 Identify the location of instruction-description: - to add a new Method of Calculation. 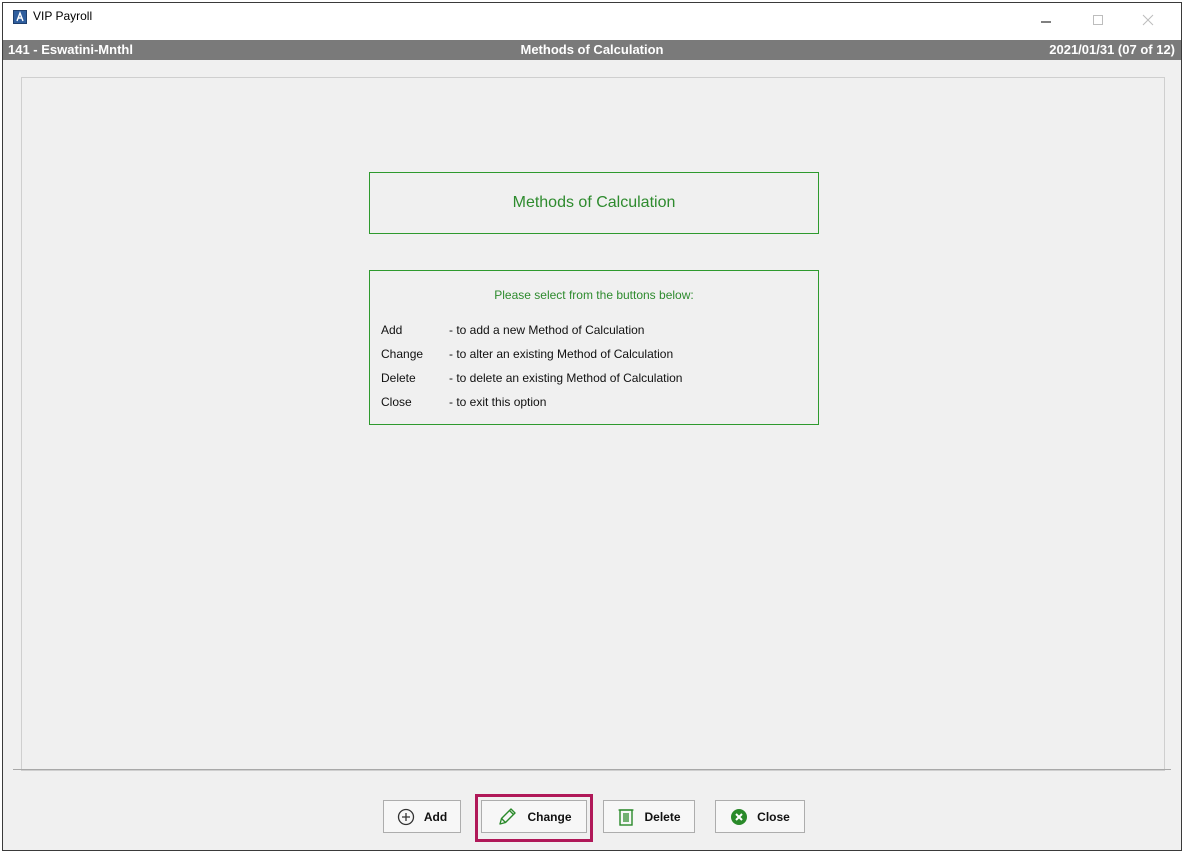
(547, 330).